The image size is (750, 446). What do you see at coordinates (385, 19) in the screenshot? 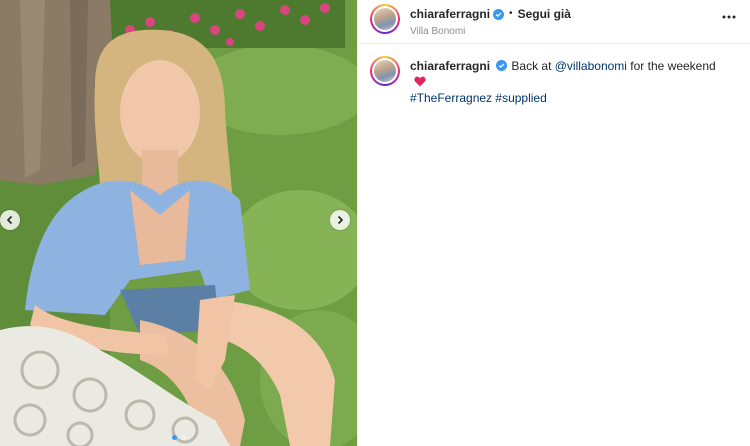
I see `author-avatar` at bounding box center [385, 19].